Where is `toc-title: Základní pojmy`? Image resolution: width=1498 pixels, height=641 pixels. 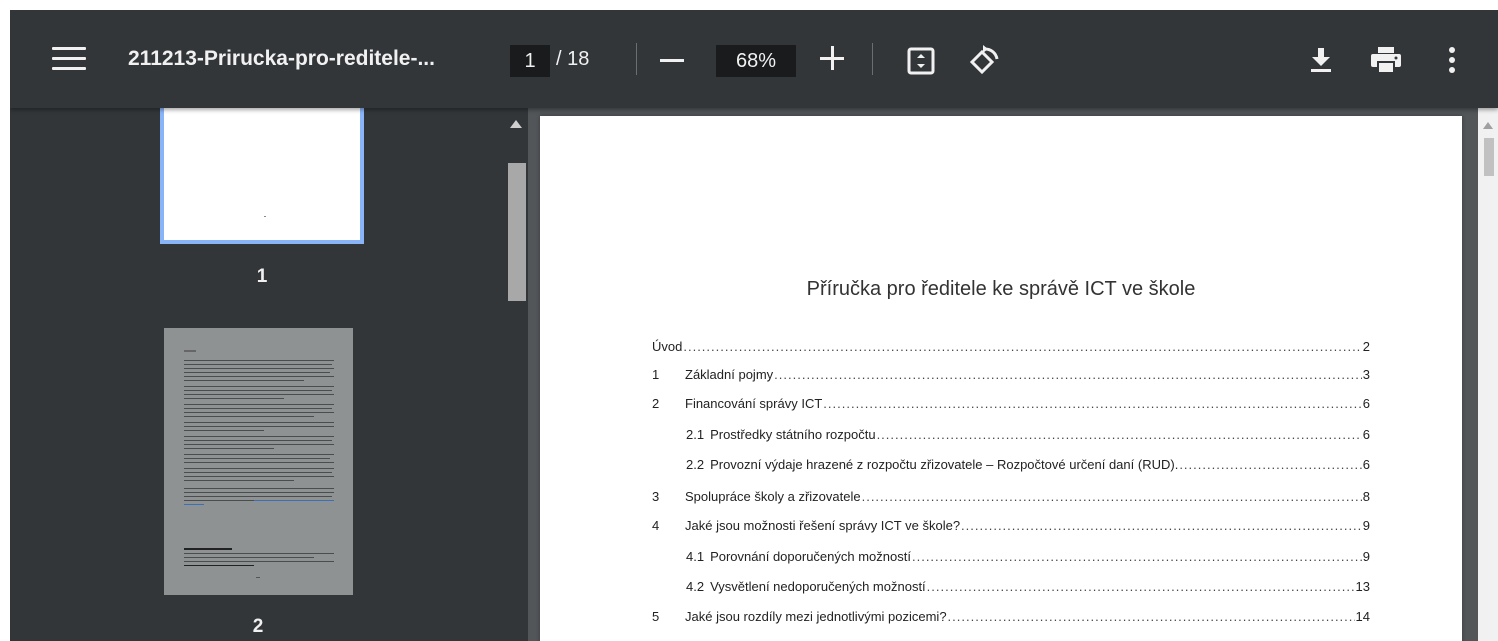 toc-title: Základní pojmy is located at coordinates (729, 374).